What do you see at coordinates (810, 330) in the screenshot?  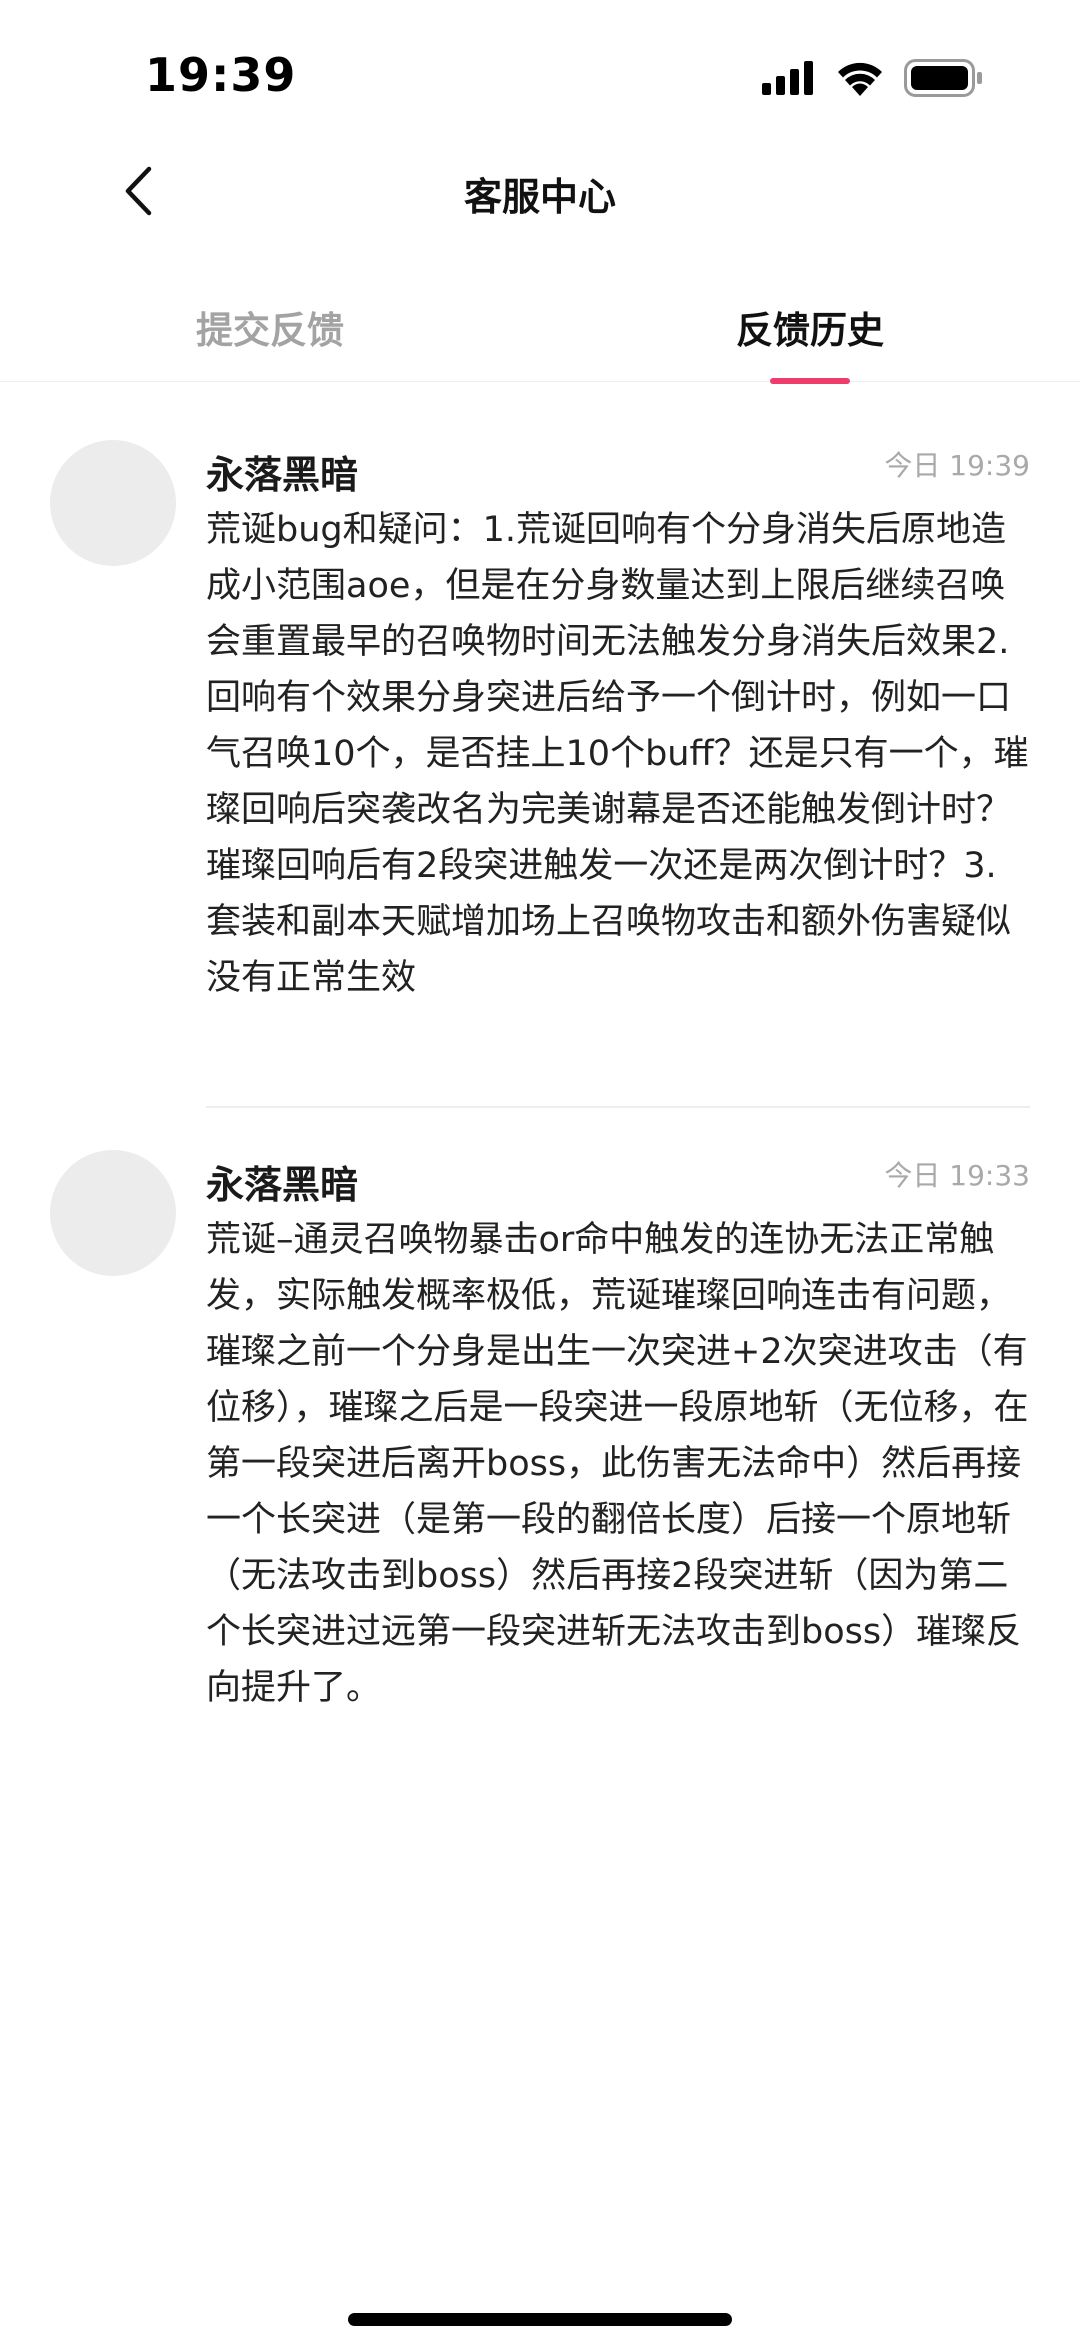 I see `tab-label: 反馈历史` at bounding box center [810, 330].